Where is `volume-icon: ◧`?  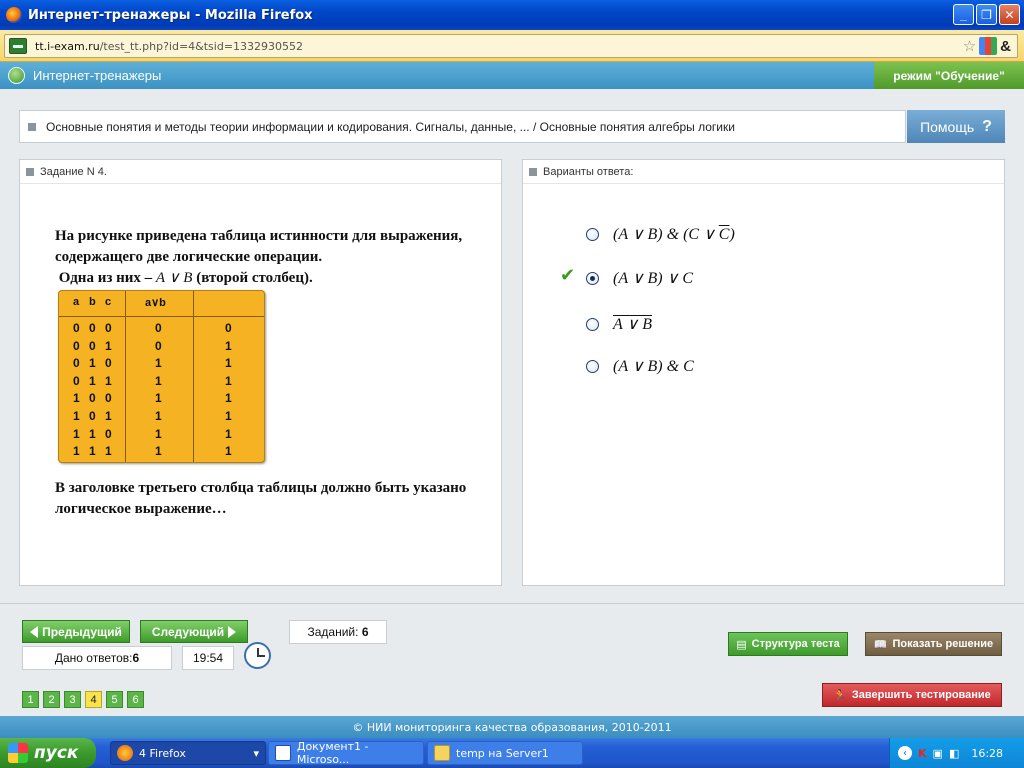
volume-icon: ◧ is located at coordinates (954, 753).